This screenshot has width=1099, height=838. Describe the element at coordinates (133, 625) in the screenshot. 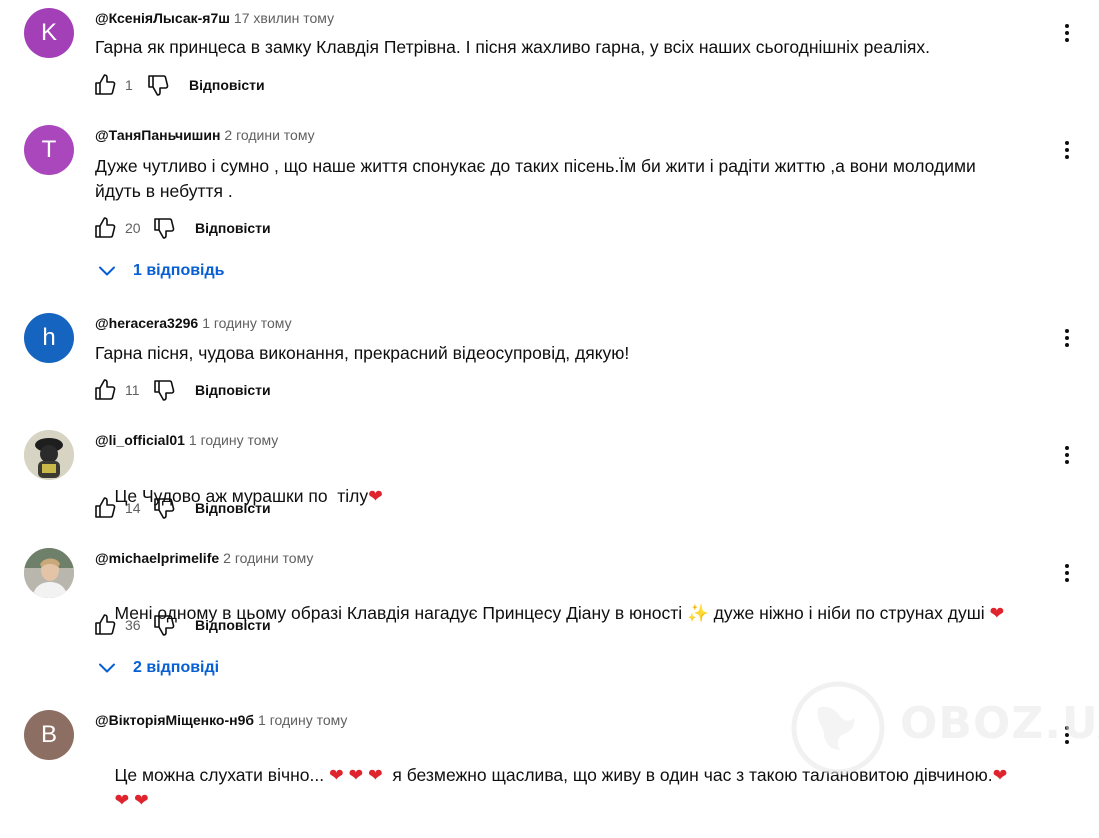

I see `like-count: 36` at that location.